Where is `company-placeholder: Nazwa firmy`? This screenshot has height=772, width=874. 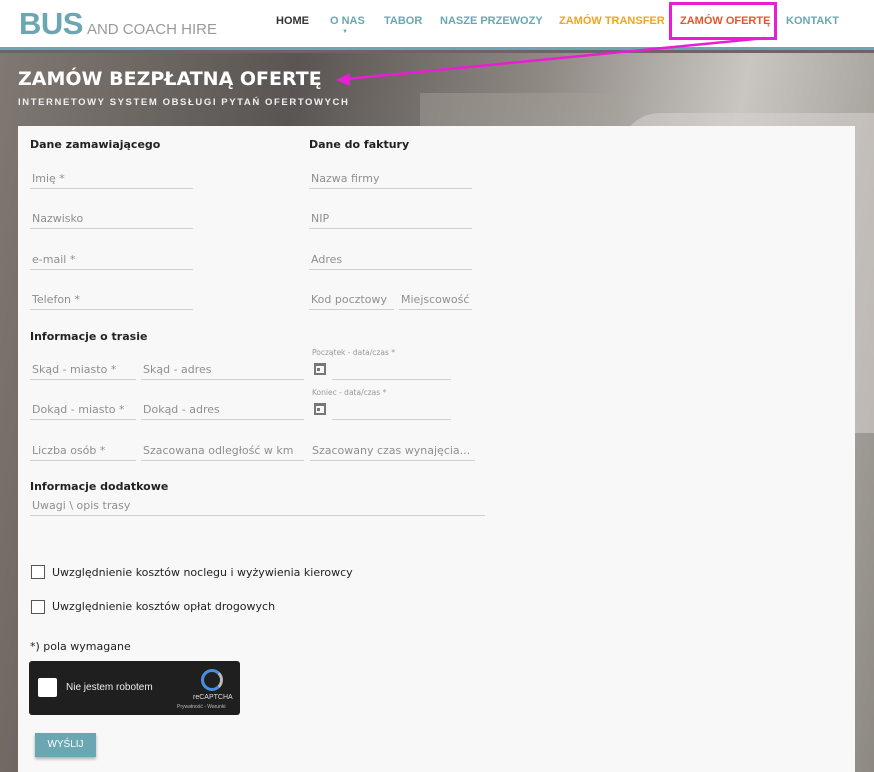
company-placeholder: Nazwa firmy is located at coordinates (345, 178).